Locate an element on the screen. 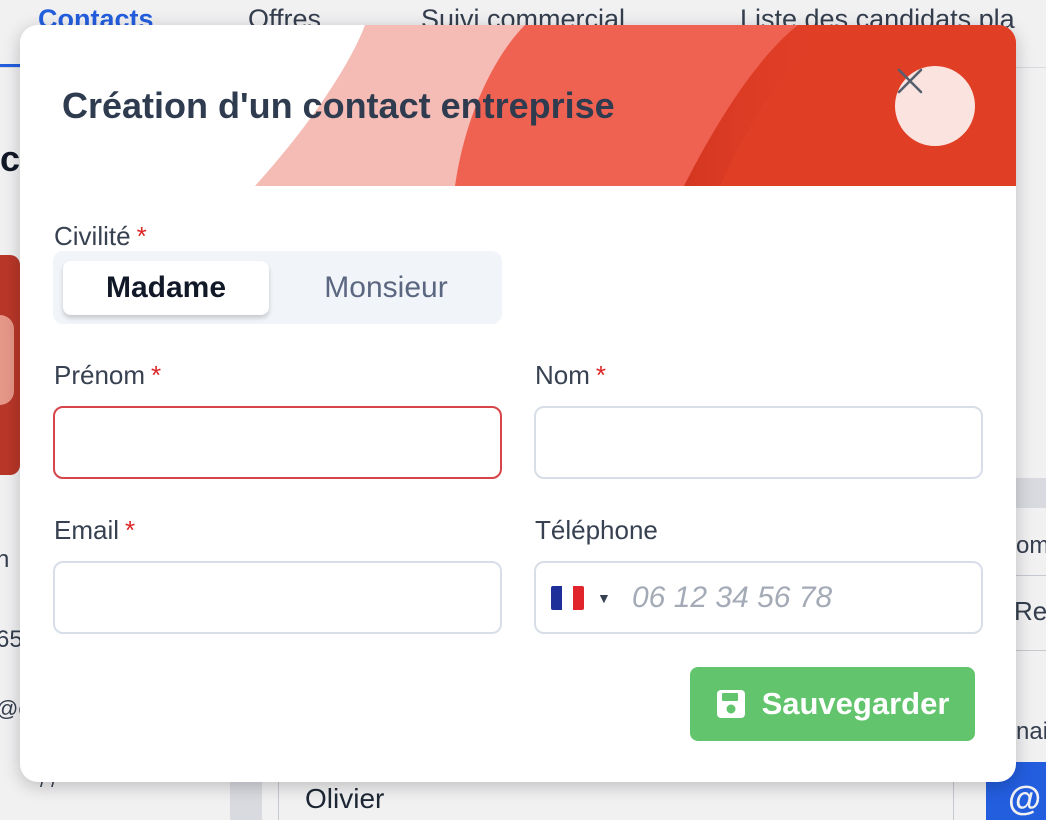 The image size is (1046, 820). country-dropdown-caret-icon: ▼ is located at coordinates (604, 598).